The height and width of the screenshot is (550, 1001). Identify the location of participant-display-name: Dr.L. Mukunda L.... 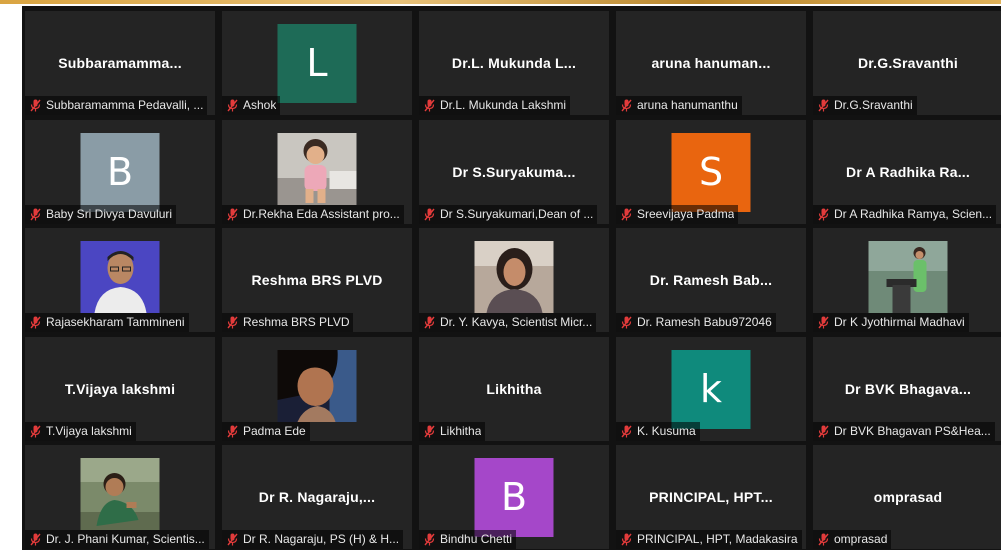
(514, 63).